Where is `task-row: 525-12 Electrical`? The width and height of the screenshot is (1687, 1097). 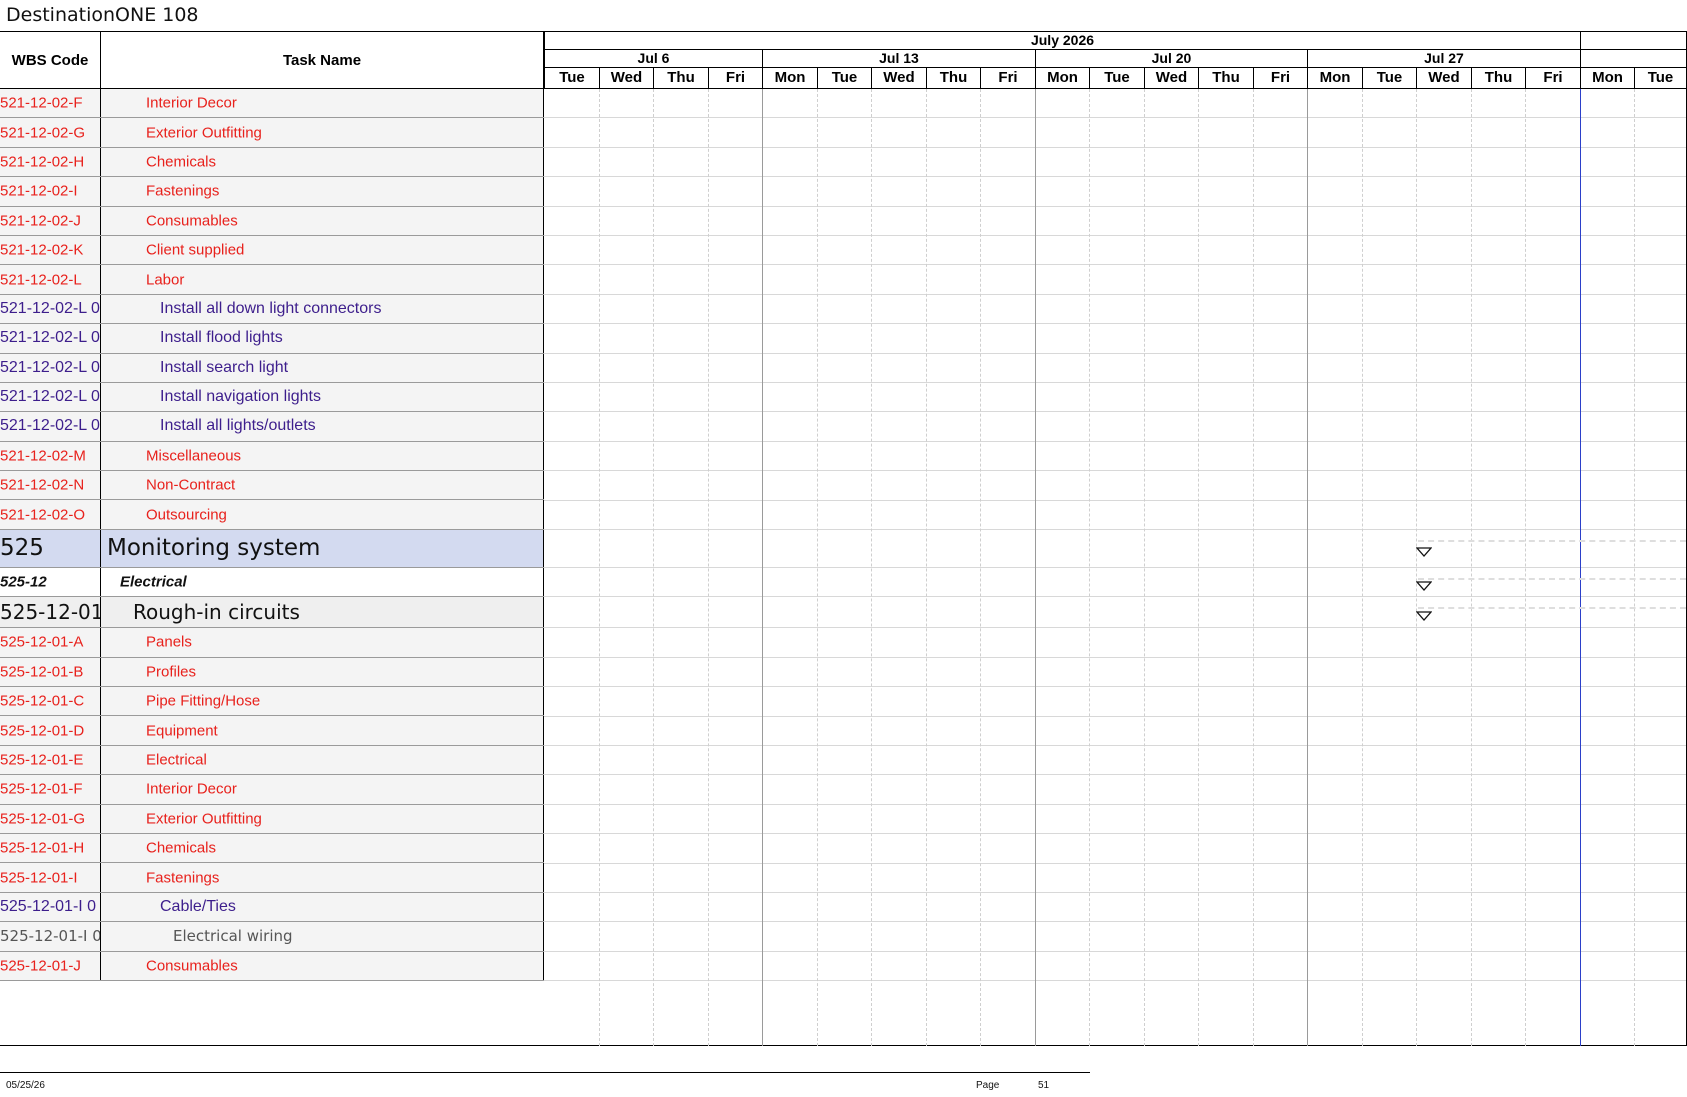 task-row: 525-12 Electrical is located at coordinates (272, 582).